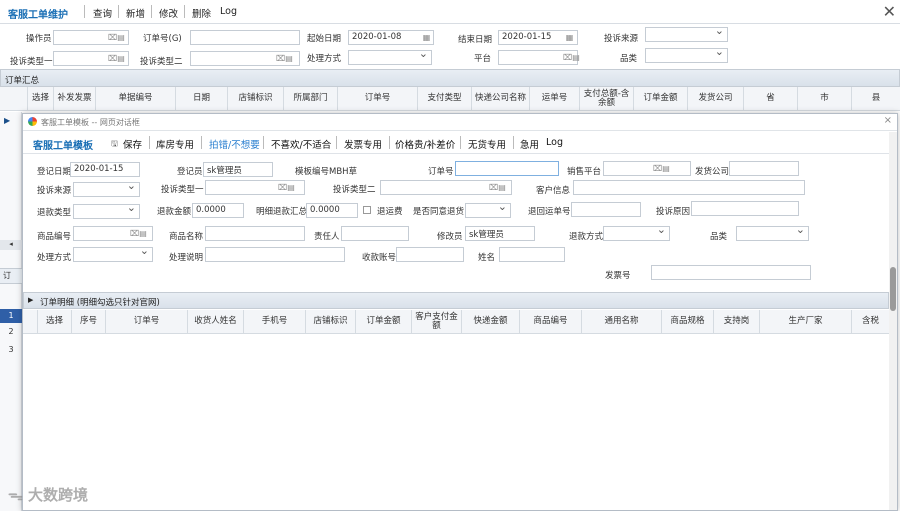  What do you see at coordinates (324, 39) in the screenshot?
I see `start-date-label: 起始日期` at bounding box center [324, 39].